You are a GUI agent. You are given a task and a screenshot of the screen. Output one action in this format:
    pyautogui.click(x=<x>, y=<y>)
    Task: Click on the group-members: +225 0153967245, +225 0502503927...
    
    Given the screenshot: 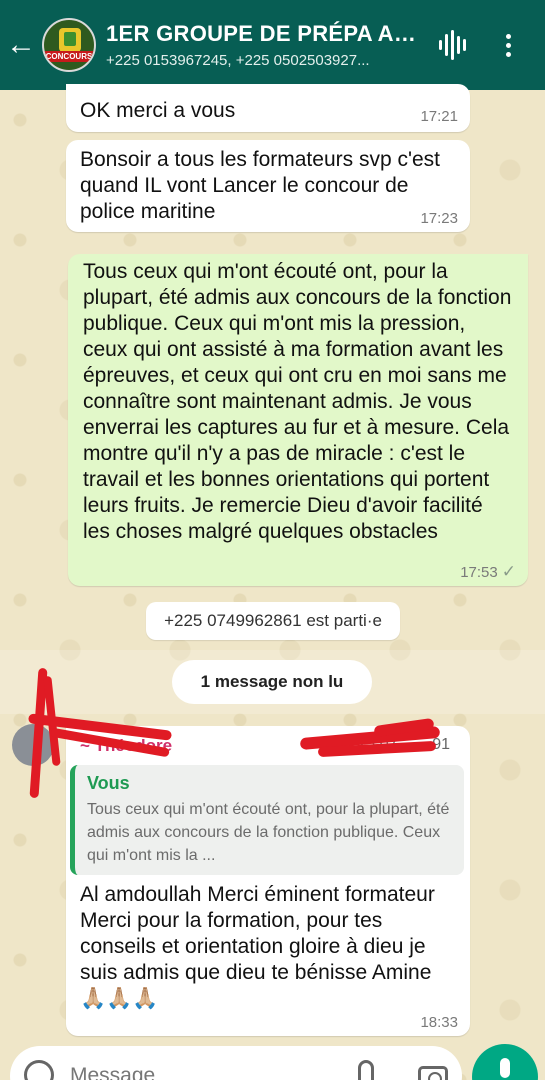 What is the action you would take?
    pyautogui.click(x=238, y=60)
    